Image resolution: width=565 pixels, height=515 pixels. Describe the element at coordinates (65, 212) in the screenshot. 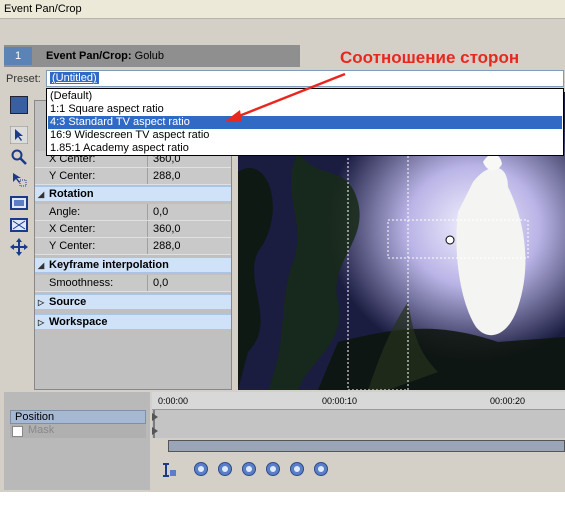

I see `property-label: Angle:` at that location.